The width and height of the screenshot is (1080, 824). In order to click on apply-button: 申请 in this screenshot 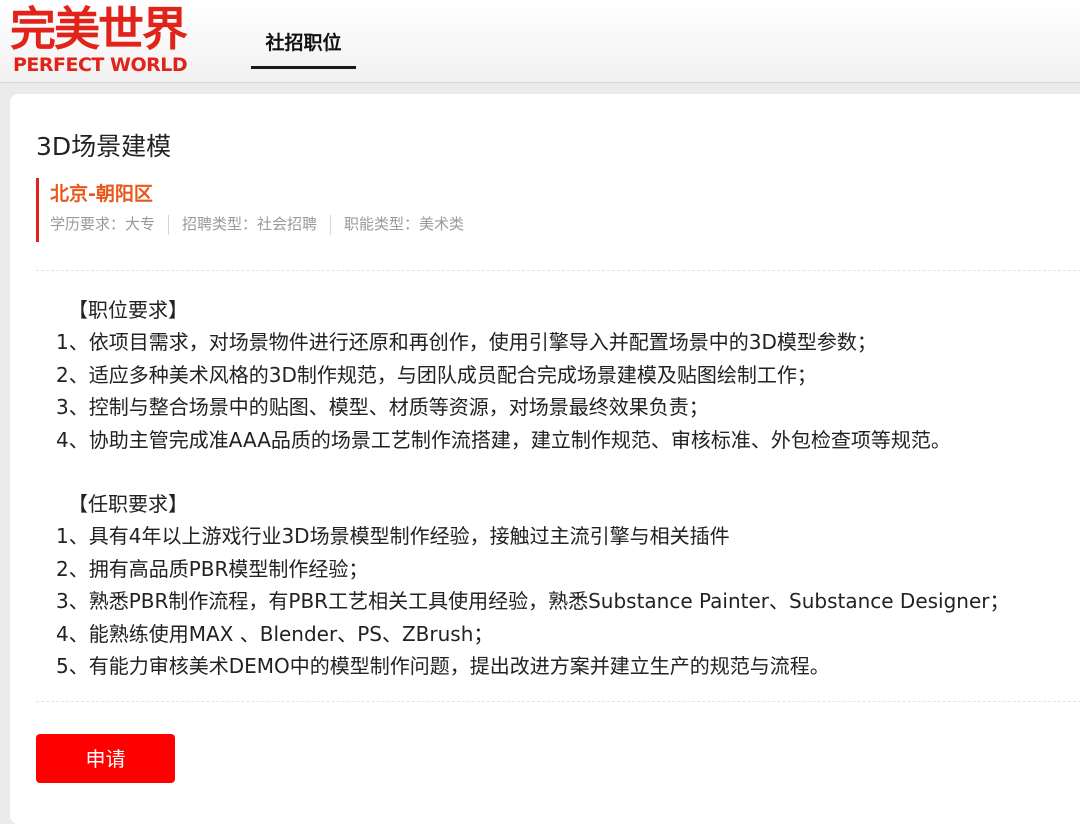, I will do `click(105, 758)`.